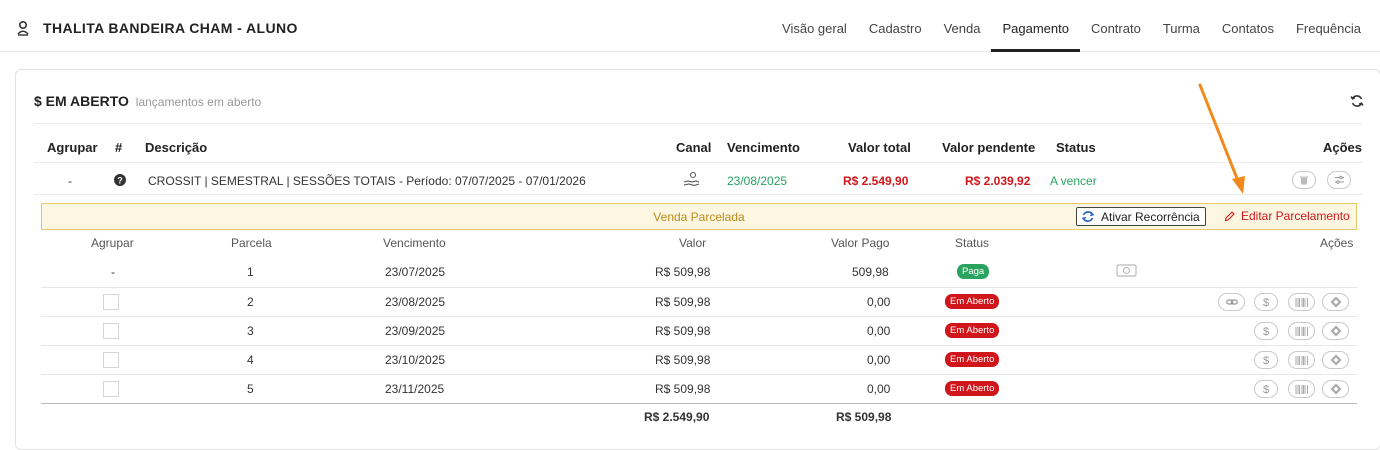 Image resolution: width=1380 pixels, height=450 pixels. What do you see at coordinates (998, 181) in the screenshot?
I see `row-valor-pendente: R$ 2.039,92` at bounding box center [998, 181].